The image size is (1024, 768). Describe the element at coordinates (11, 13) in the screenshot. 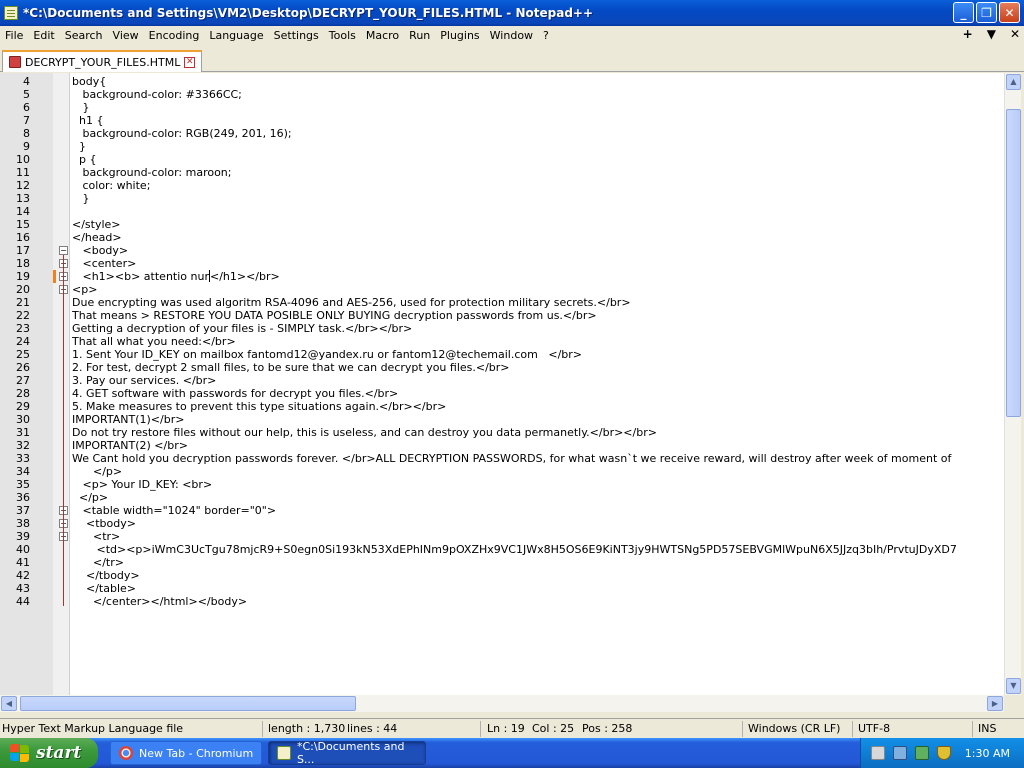

I see `notepadpp-icon` at that location.